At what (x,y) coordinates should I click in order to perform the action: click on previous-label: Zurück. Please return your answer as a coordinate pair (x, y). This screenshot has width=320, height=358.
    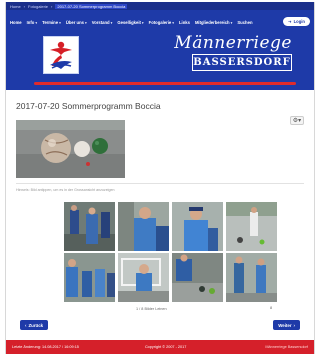
    Looking at the image, I should click on (36, 325).